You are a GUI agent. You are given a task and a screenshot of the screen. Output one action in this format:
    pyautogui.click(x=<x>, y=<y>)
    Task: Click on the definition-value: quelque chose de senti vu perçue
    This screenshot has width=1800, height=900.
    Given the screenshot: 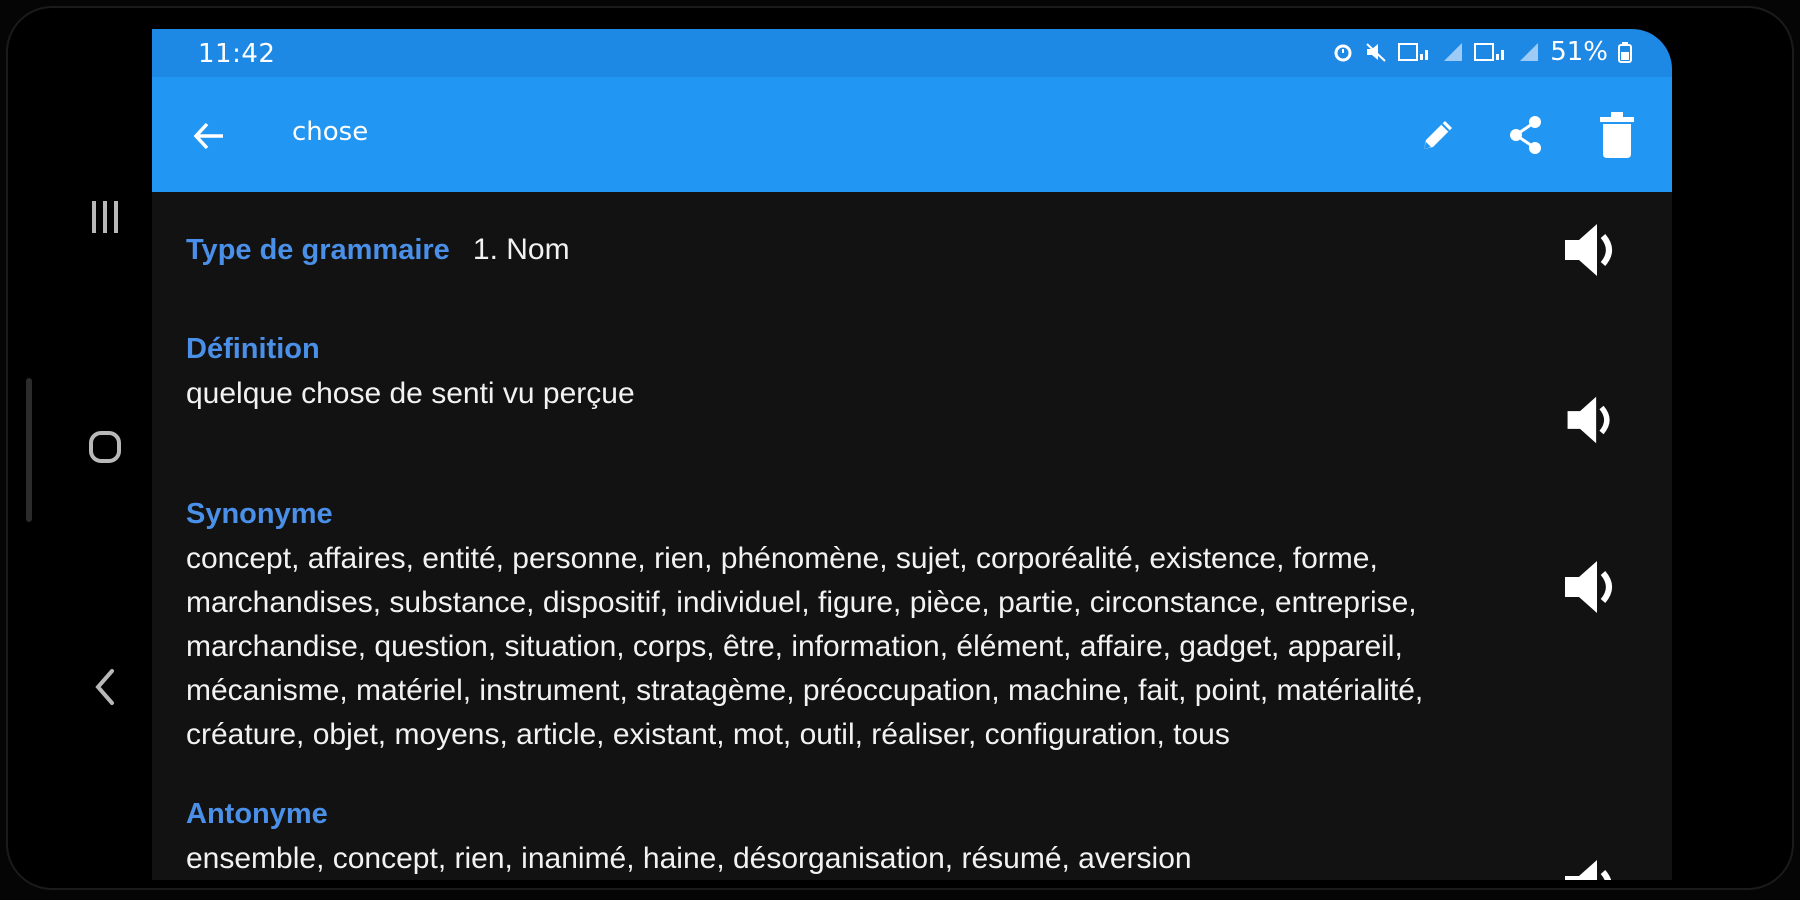 What is the action you would take?
    pyautogui.click(x=410, y=393)
    